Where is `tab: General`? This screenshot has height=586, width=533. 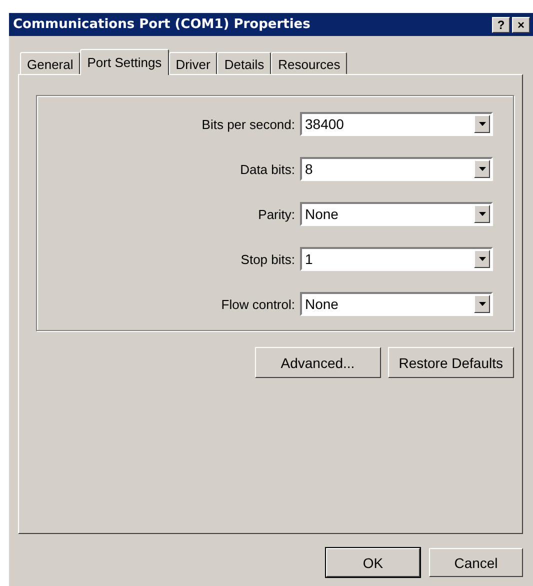
tab: General is located at coordinates (50, 63).